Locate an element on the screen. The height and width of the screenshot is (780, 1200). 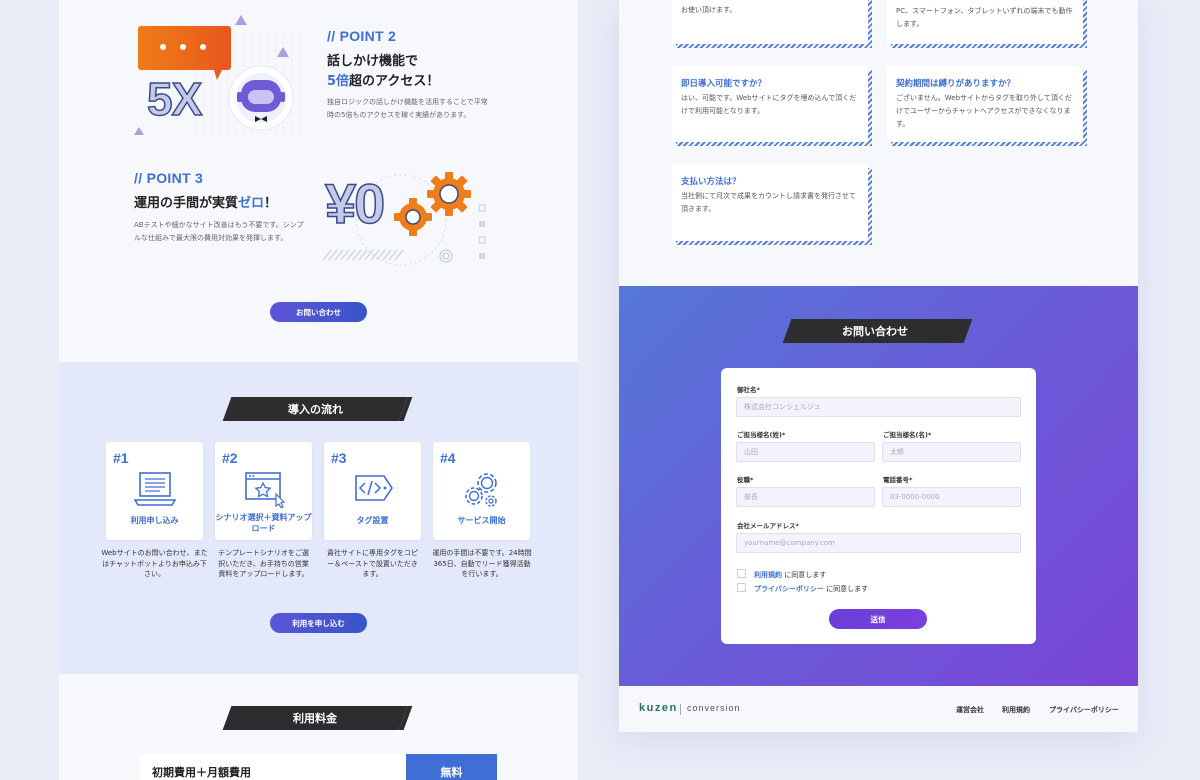
point2-illustration: 5X is located at coordinates (218, 75).